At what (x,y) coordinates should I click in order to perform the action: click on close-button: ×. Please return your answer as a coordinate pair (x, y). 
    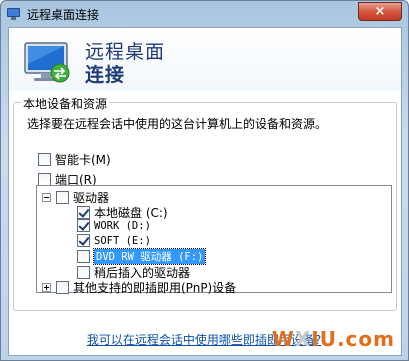
    Looking at the image, I should click on (380, 11).